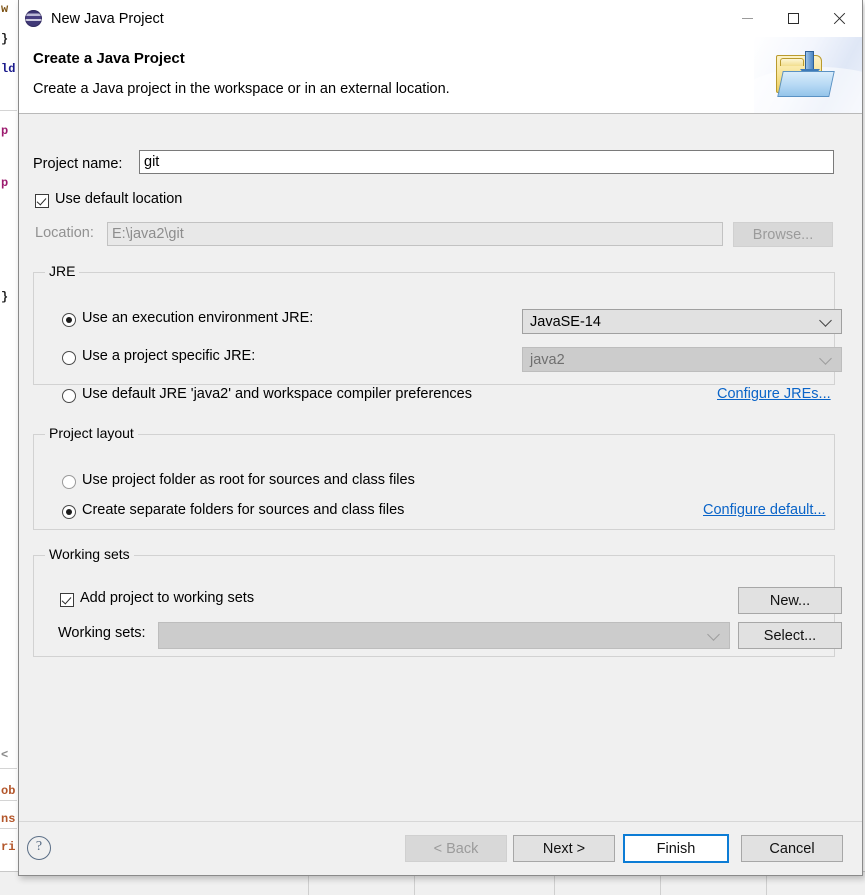  What do you see at coordinates (69, 512) in the screenshot?
I see `radio-create-separate-folders` at bounding box center [69, 512].